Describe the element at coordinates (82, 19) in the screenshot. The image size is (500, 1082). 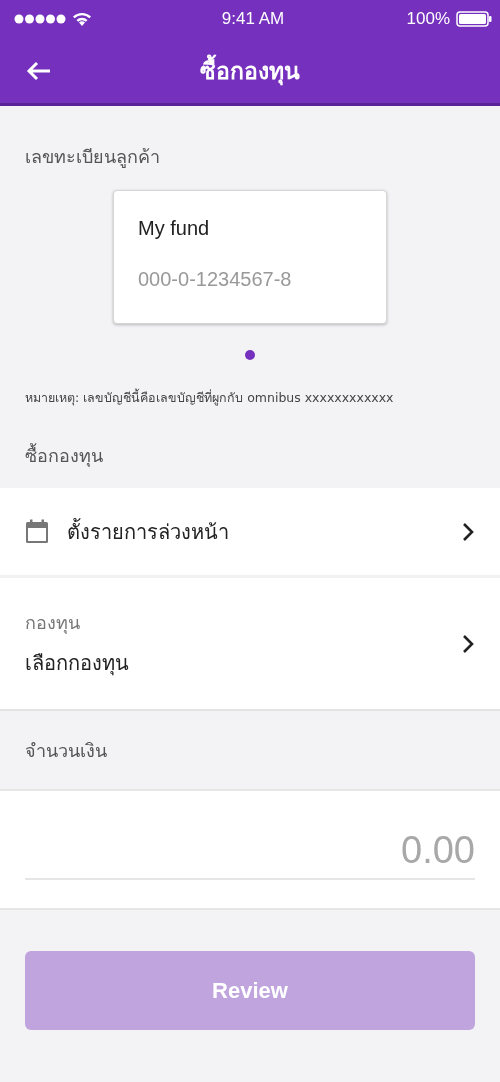
I see `wifi-icon` at that location.